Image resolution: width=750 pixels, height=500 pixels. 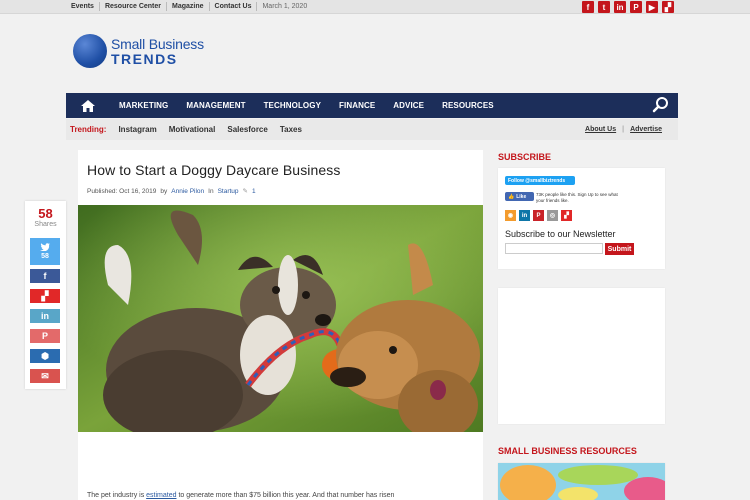 What do you see at coordinates (122, 191) in the screenshot?
I see `publish-date: Published: Oct 16, 2019` at bounding box center [122, 191].